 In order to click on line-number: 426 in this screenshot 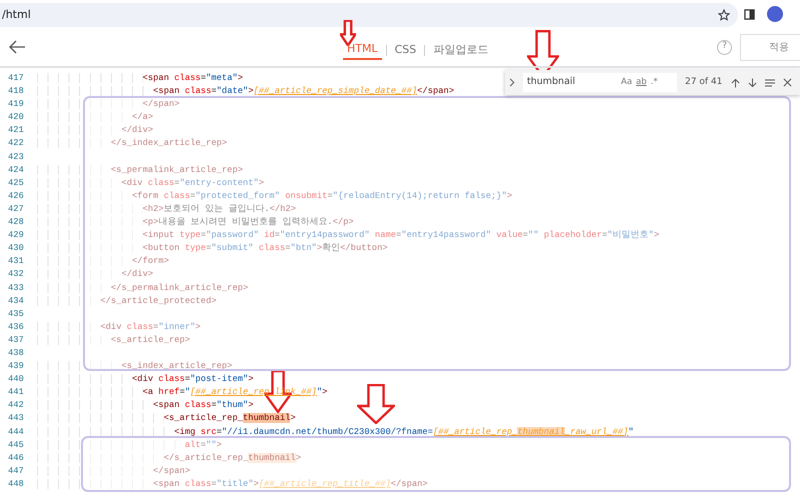, I will do `click(16, 196)`.